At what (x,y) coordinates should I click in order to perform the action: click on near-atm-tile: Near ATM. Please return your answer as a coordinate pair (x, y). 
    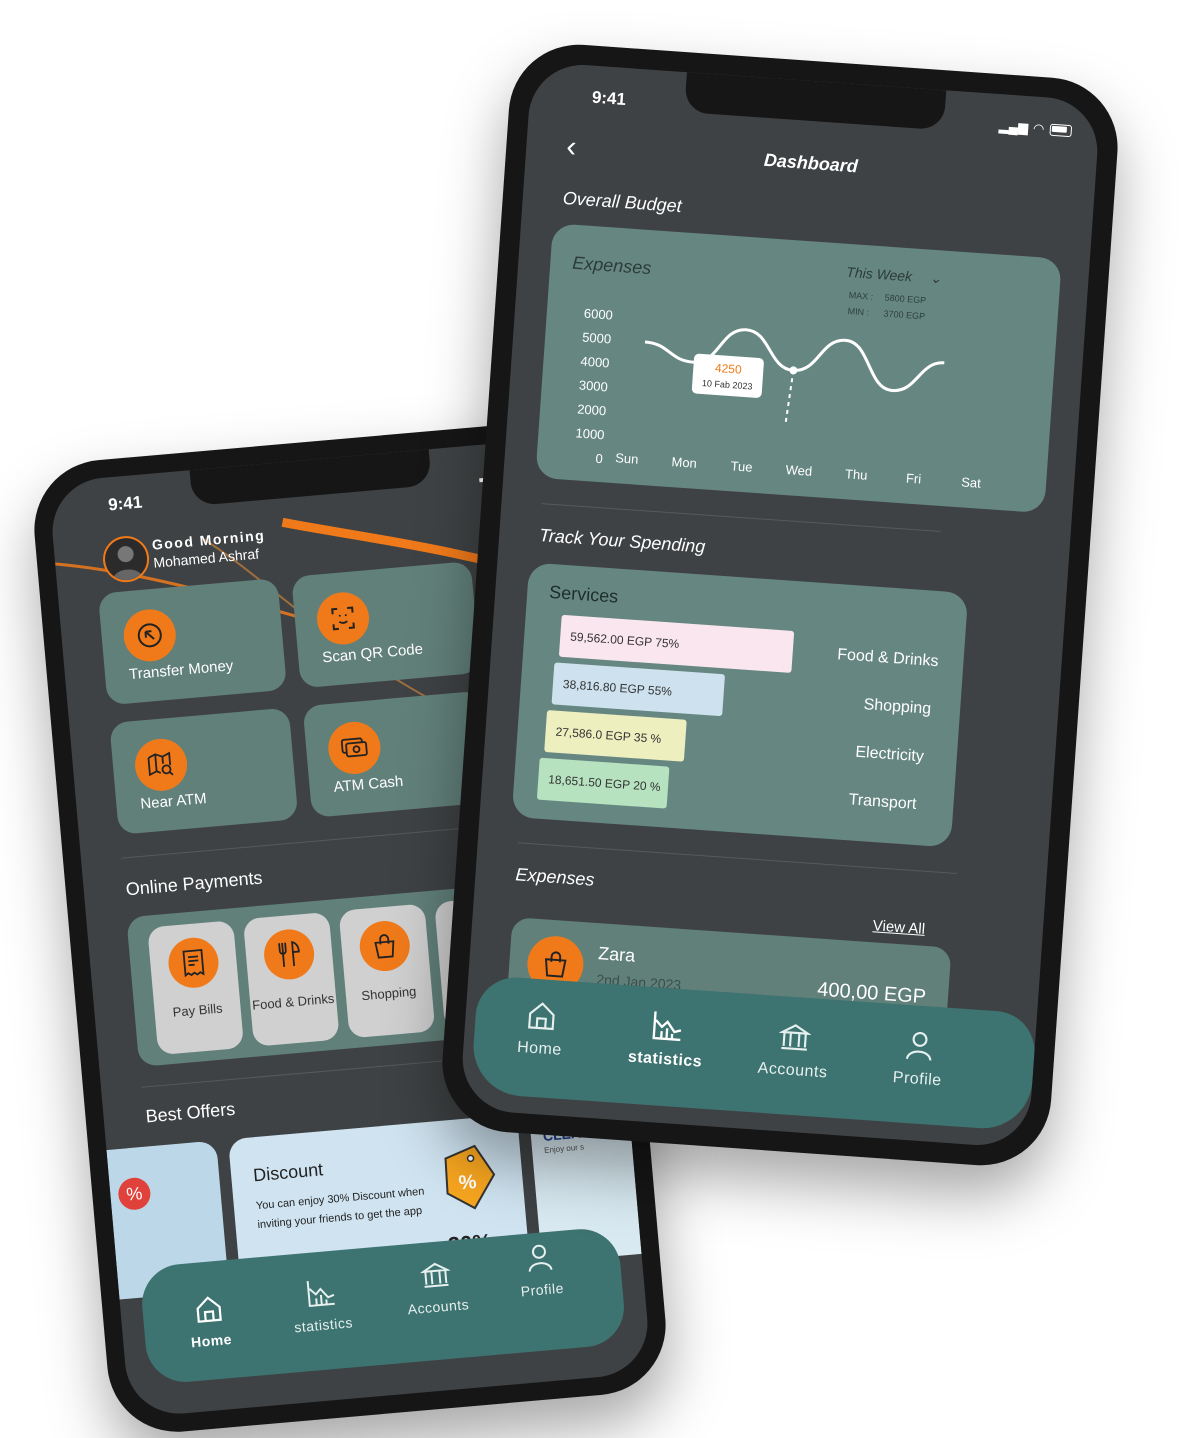
    Looking at the image, I should click on (204, 771).